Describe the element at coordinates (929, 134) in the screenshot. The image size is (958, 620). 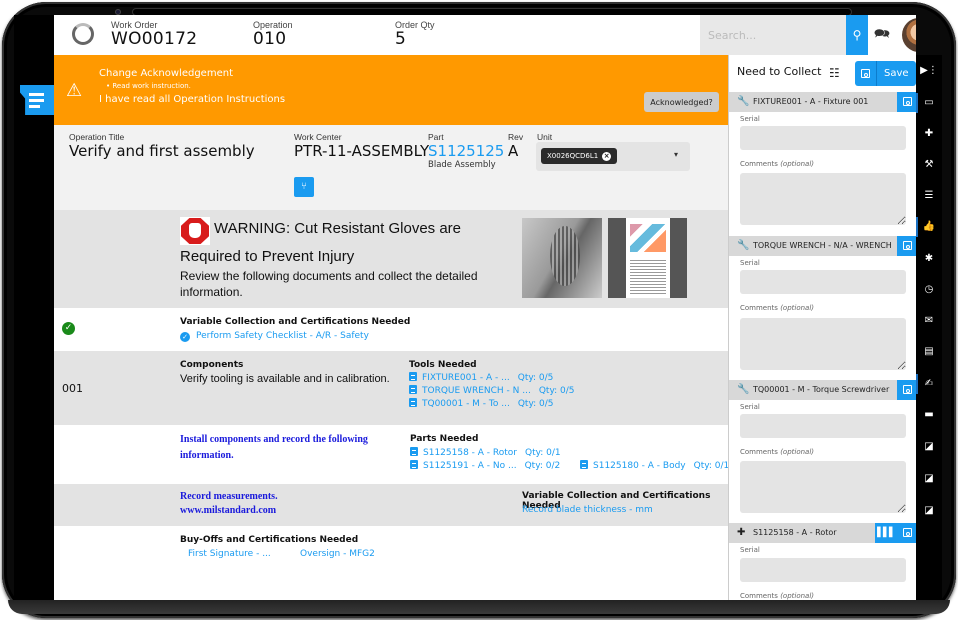
I see `puzzle-icon: ✚` at that location.